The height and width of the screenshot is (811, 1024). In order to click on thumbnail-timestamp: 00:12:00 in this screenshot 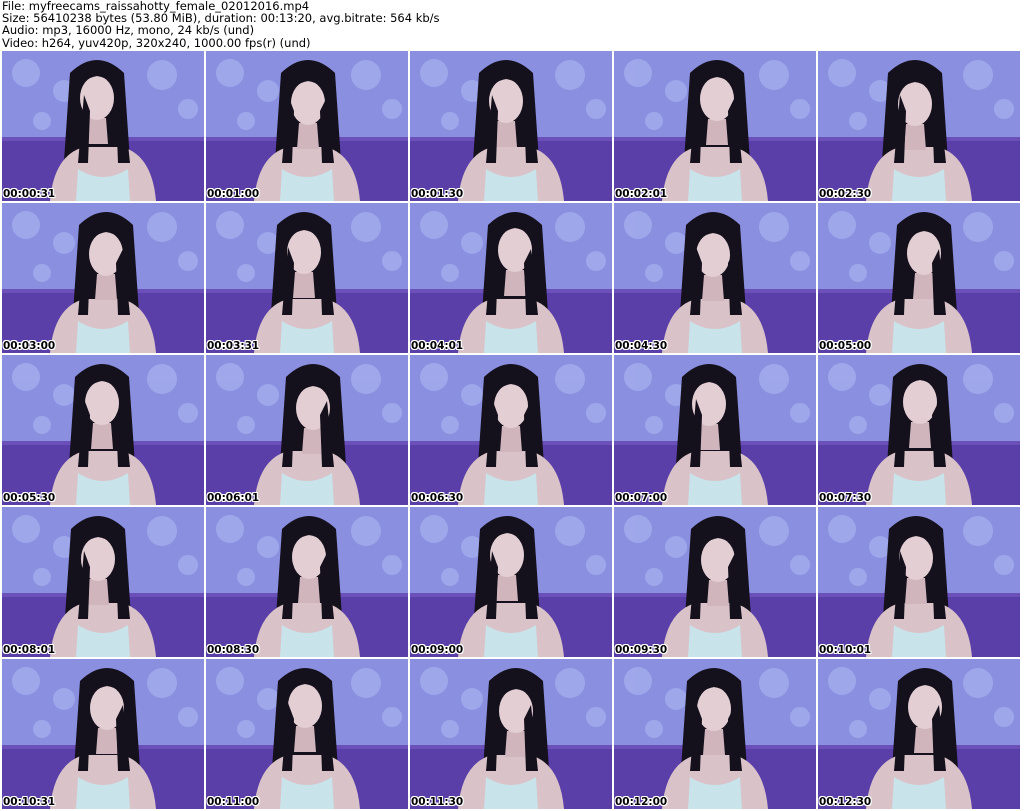, I will do `click(641, 802)`.